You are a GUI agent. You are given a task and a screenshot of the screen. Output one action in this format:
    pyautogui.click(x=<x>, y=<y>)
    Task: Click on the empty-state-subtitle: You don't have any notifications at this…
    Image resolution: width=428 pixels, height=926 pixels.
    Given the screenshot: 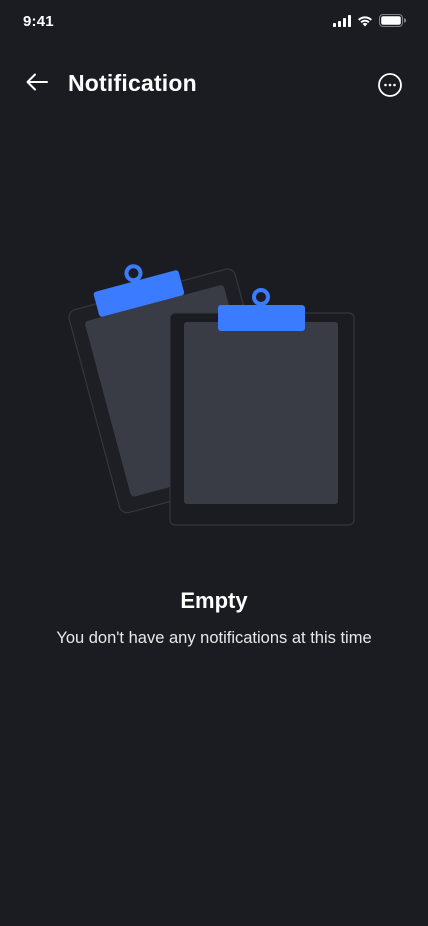 What is the action you would take?
    pyautogui.click(x=214, y=638)
    